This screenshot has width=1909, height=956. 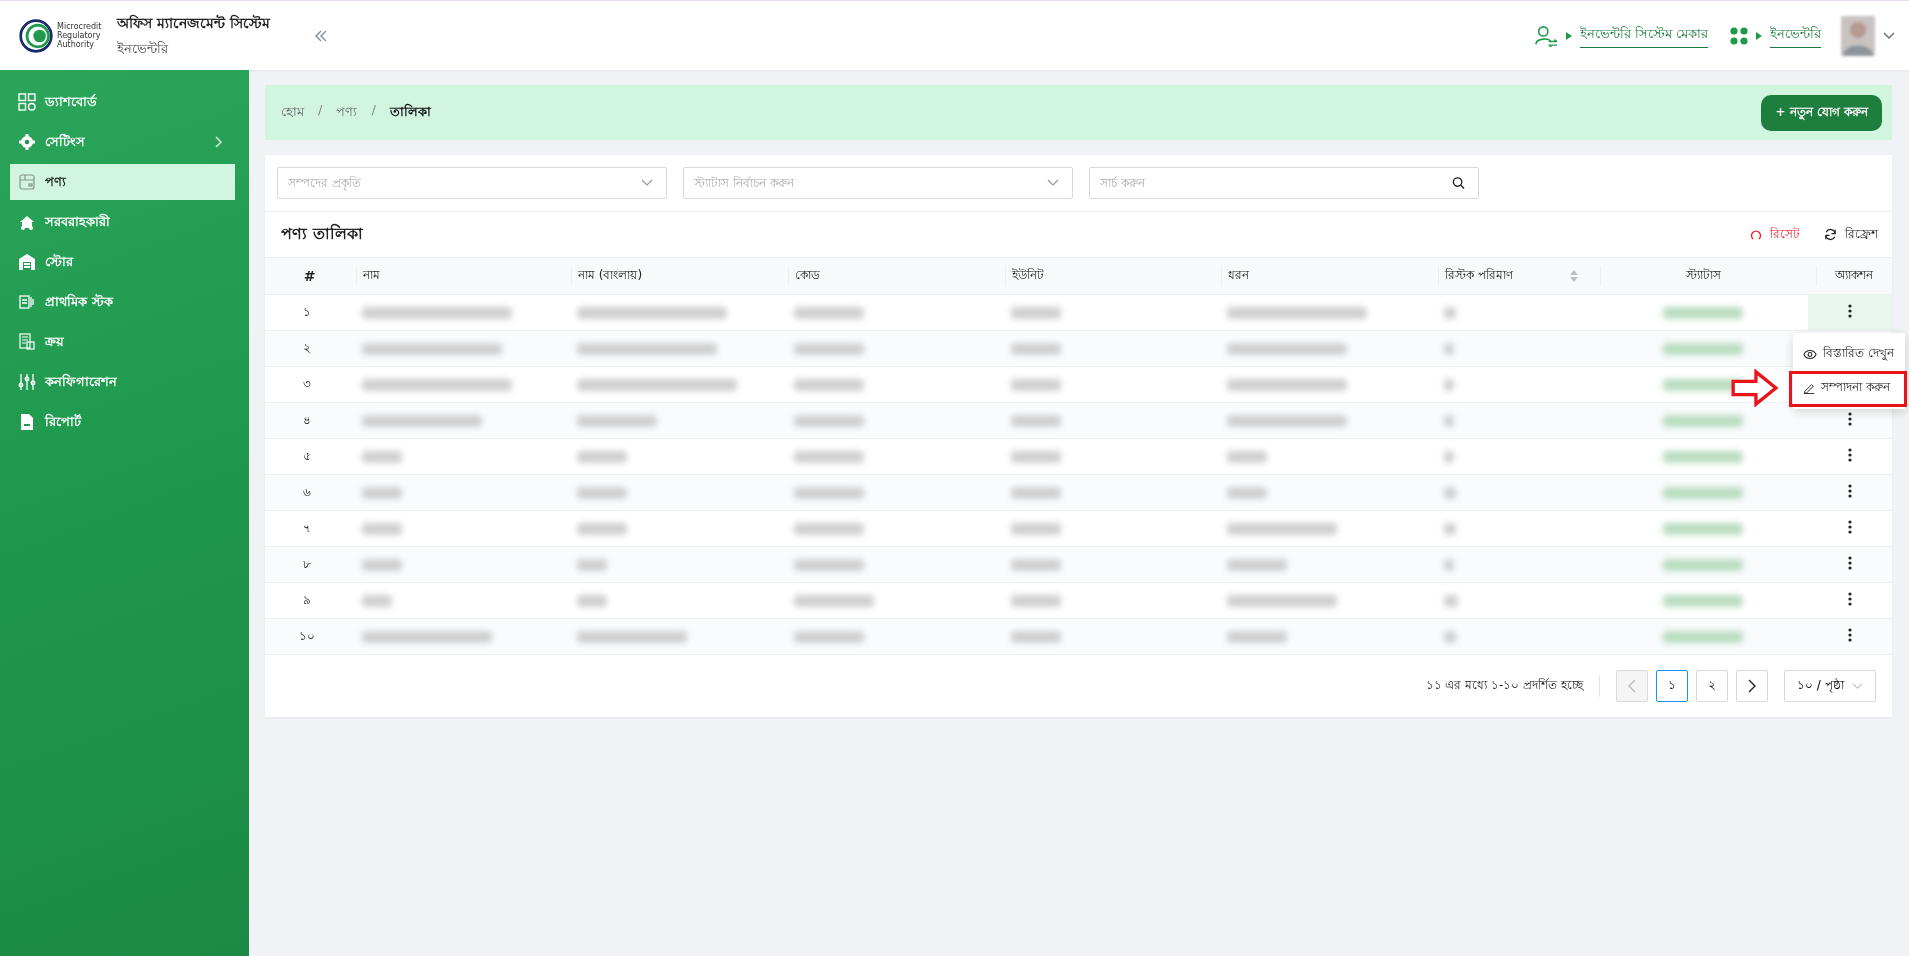 What do you see at coordinates (1775, 234) in the screenshot?
I see `reset-button: রিসেট` at bounding box center [1775, 234].